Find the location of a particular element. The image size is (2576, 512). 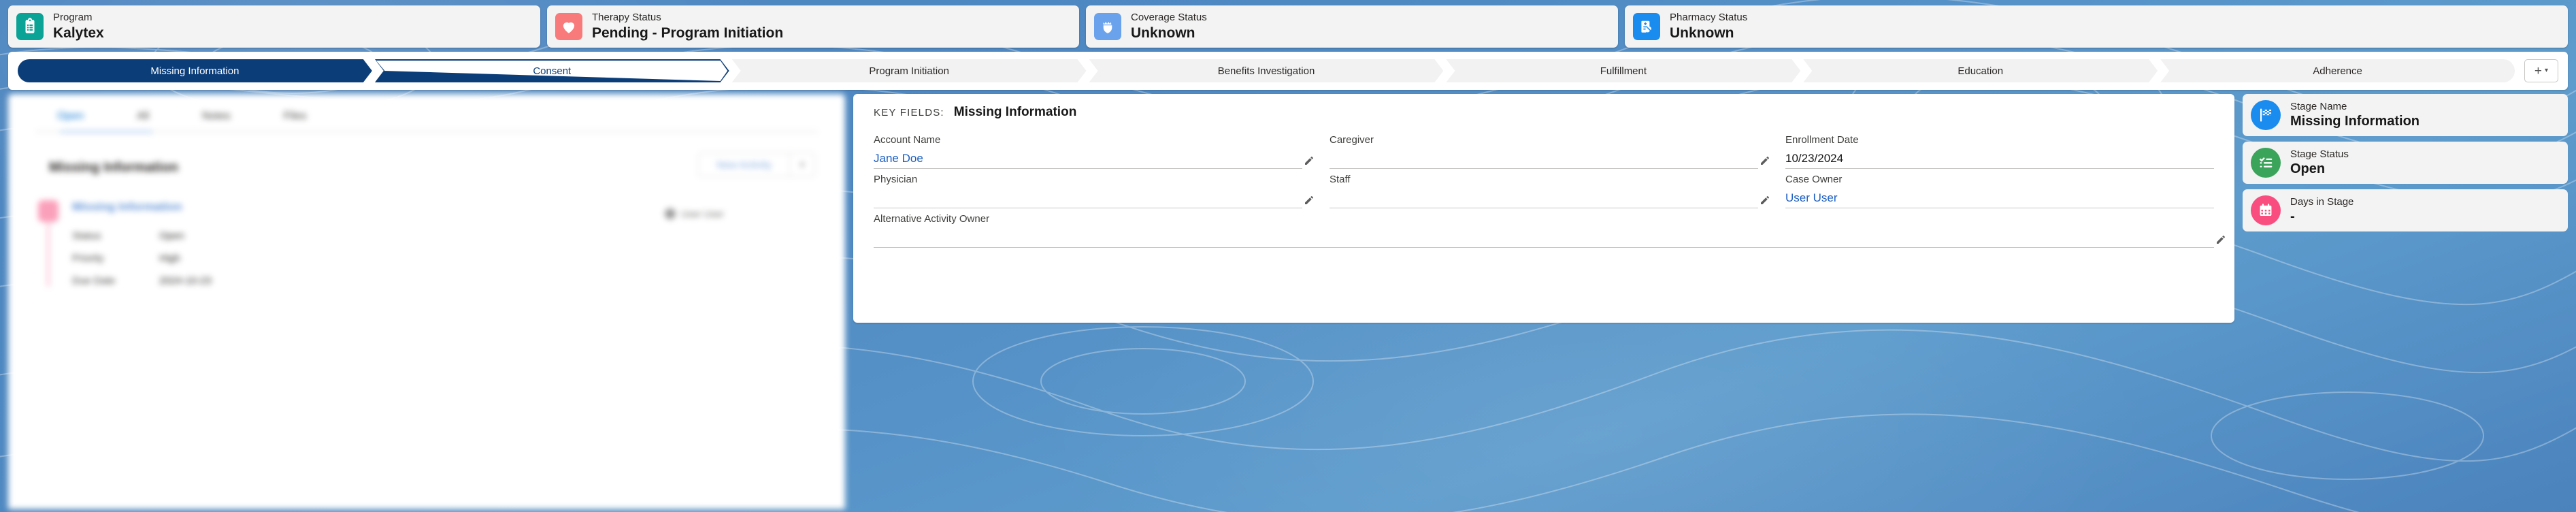

plus-icon: + is located at coordinates (2539, 70).